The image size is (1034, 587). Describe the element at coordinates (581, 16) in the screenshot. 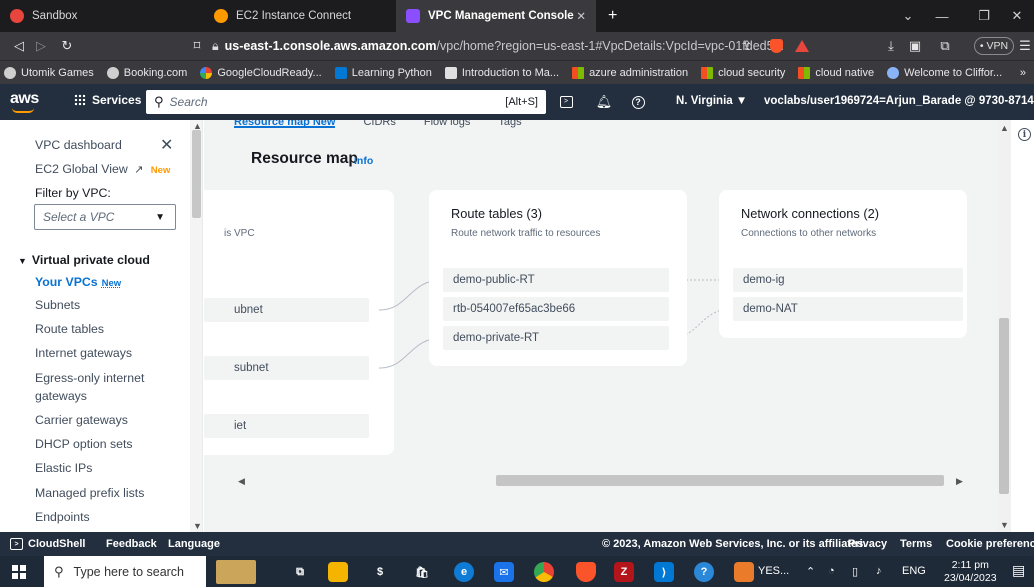

I see `close-tab-icon: ✕` at that location.